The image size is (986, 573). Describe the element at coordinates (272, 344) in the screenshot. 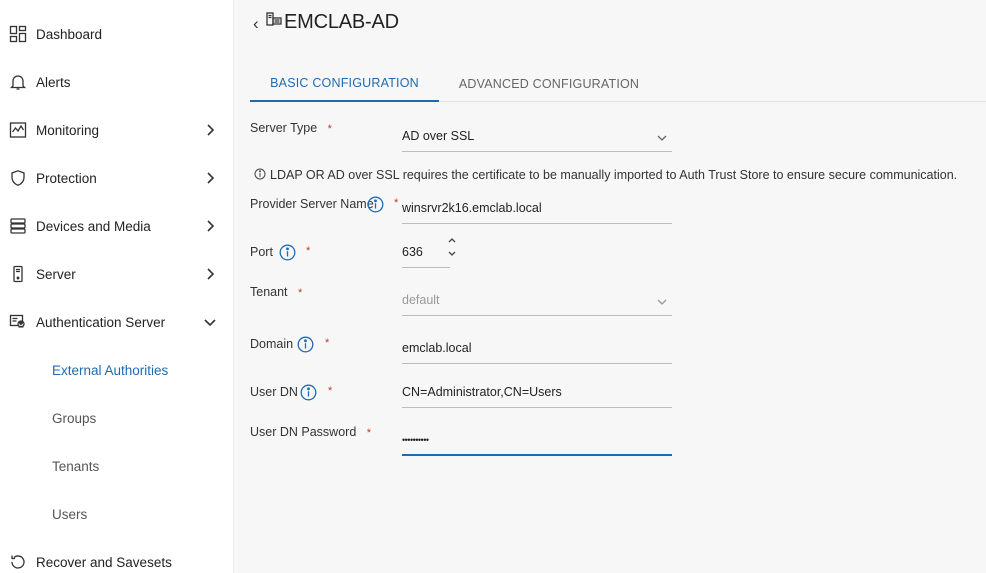

I see `domain-label: Domain` at that location.